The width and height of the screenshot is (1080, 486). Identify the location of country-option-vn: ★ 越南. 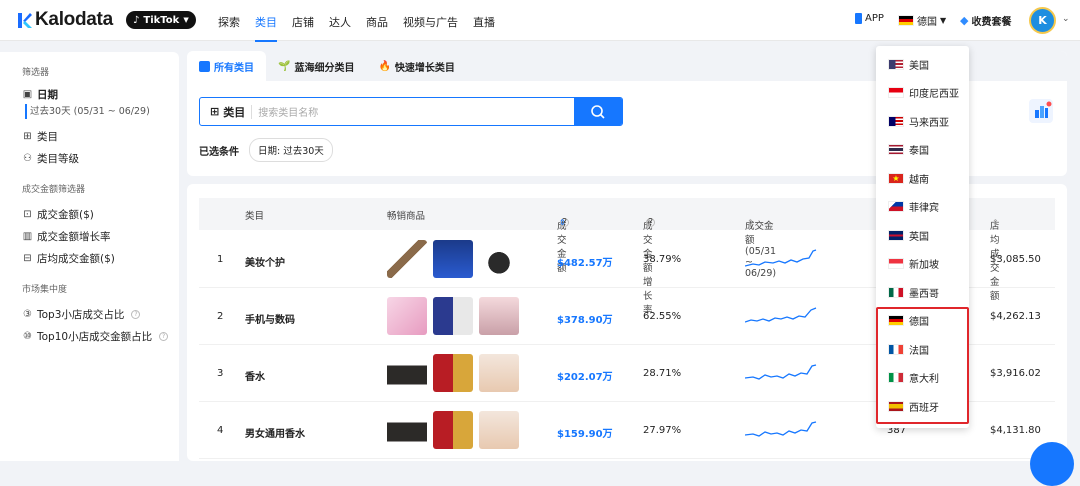
(922, 178).